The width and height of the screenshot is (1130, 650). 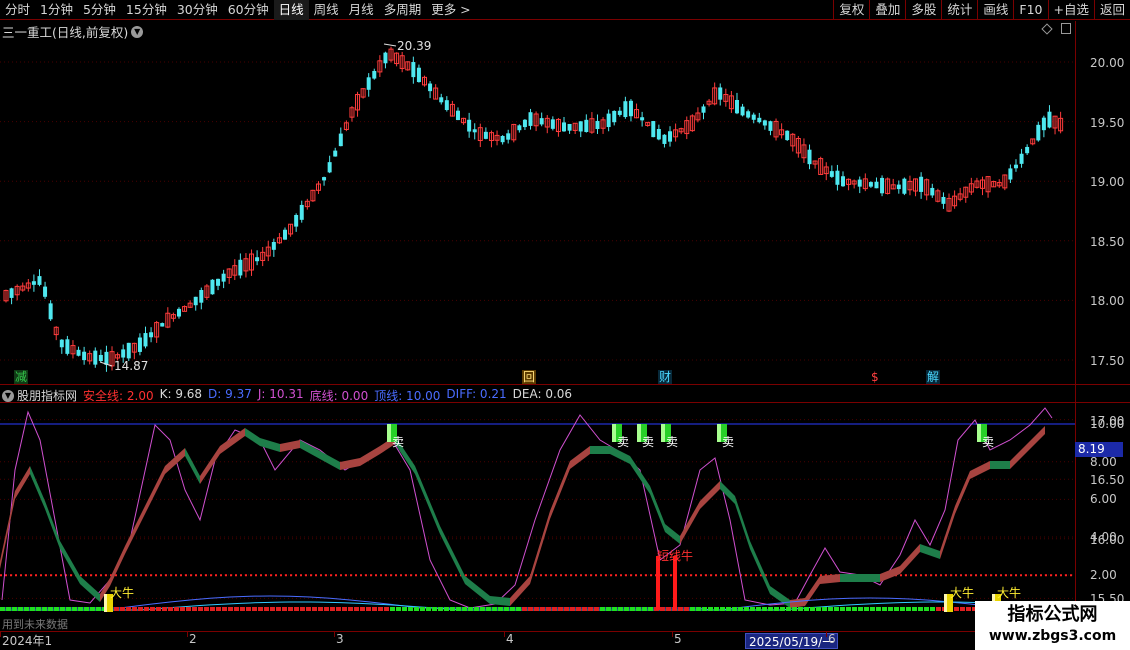 I want to click on date-tick, so click(x=187, y=634).